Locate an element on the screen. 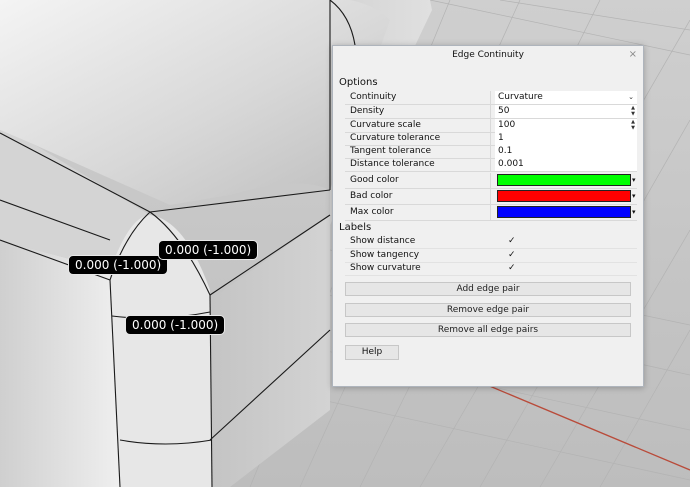  add-edge-pair-button: Add edge pair is located at coordinates (488, 289).